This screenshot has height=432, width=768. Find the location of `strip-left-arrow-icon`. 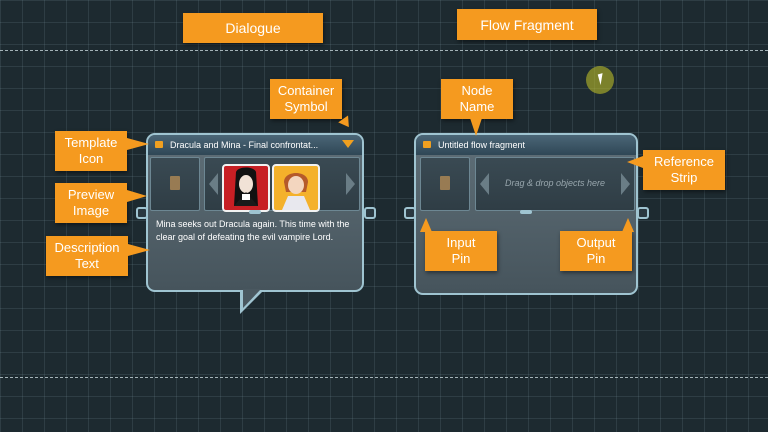

strip-left-arrow-icon is located at coordinates (213, 184).